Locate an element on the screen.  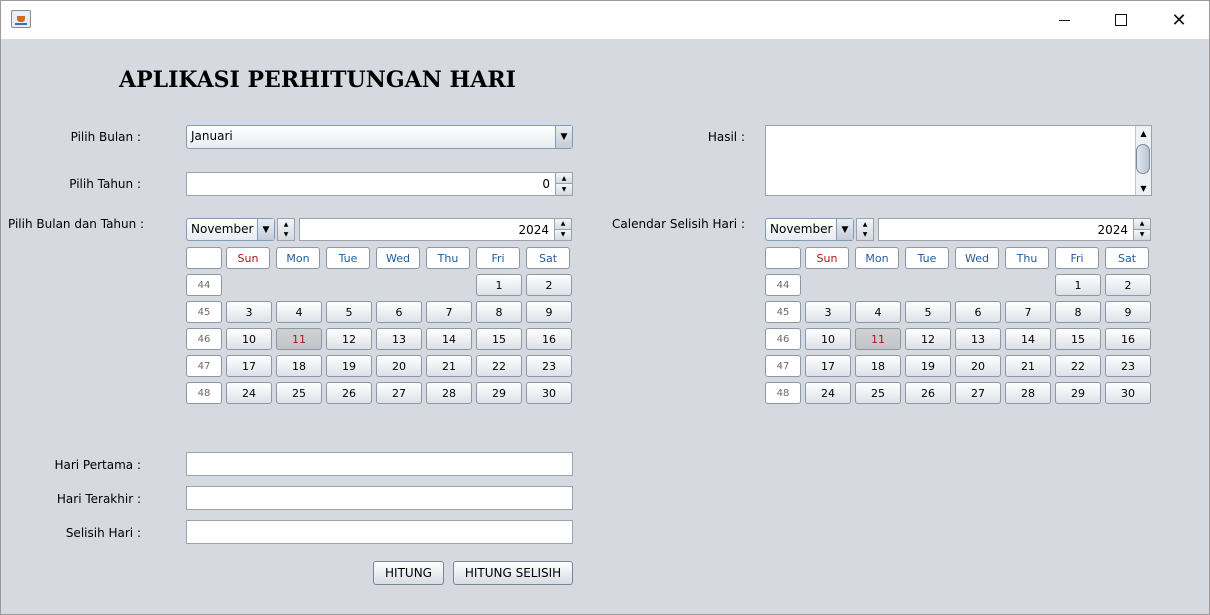
pilih-tahun-spinner: 0 ▲ ▼ is located at coordinates (379, 184).